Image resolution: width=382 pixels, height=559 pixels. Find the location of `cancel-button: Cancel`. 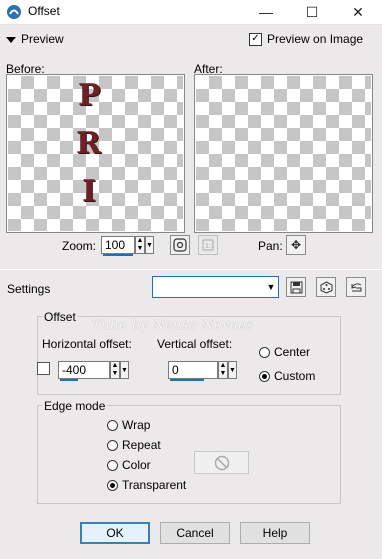

cancel-button: Cancel is located at coordinates (195, 533).